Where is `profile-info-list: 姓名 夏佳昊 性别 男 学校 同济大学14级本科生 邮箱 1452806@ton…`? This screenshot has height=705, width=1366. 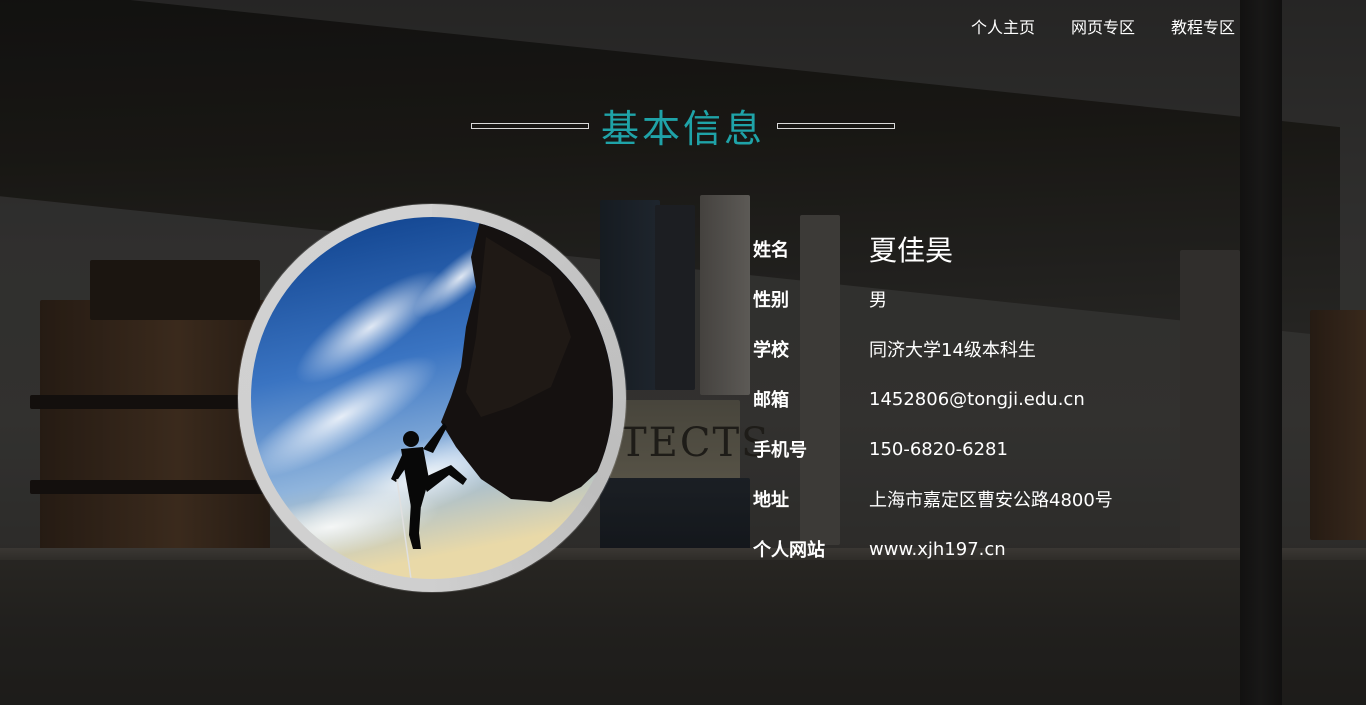
profile-info-list: 姓名 夏佳昊 性别 男 学校 同济大学14级本科生 邮箱 1452806@ton… is located at coordinates (933, 399).